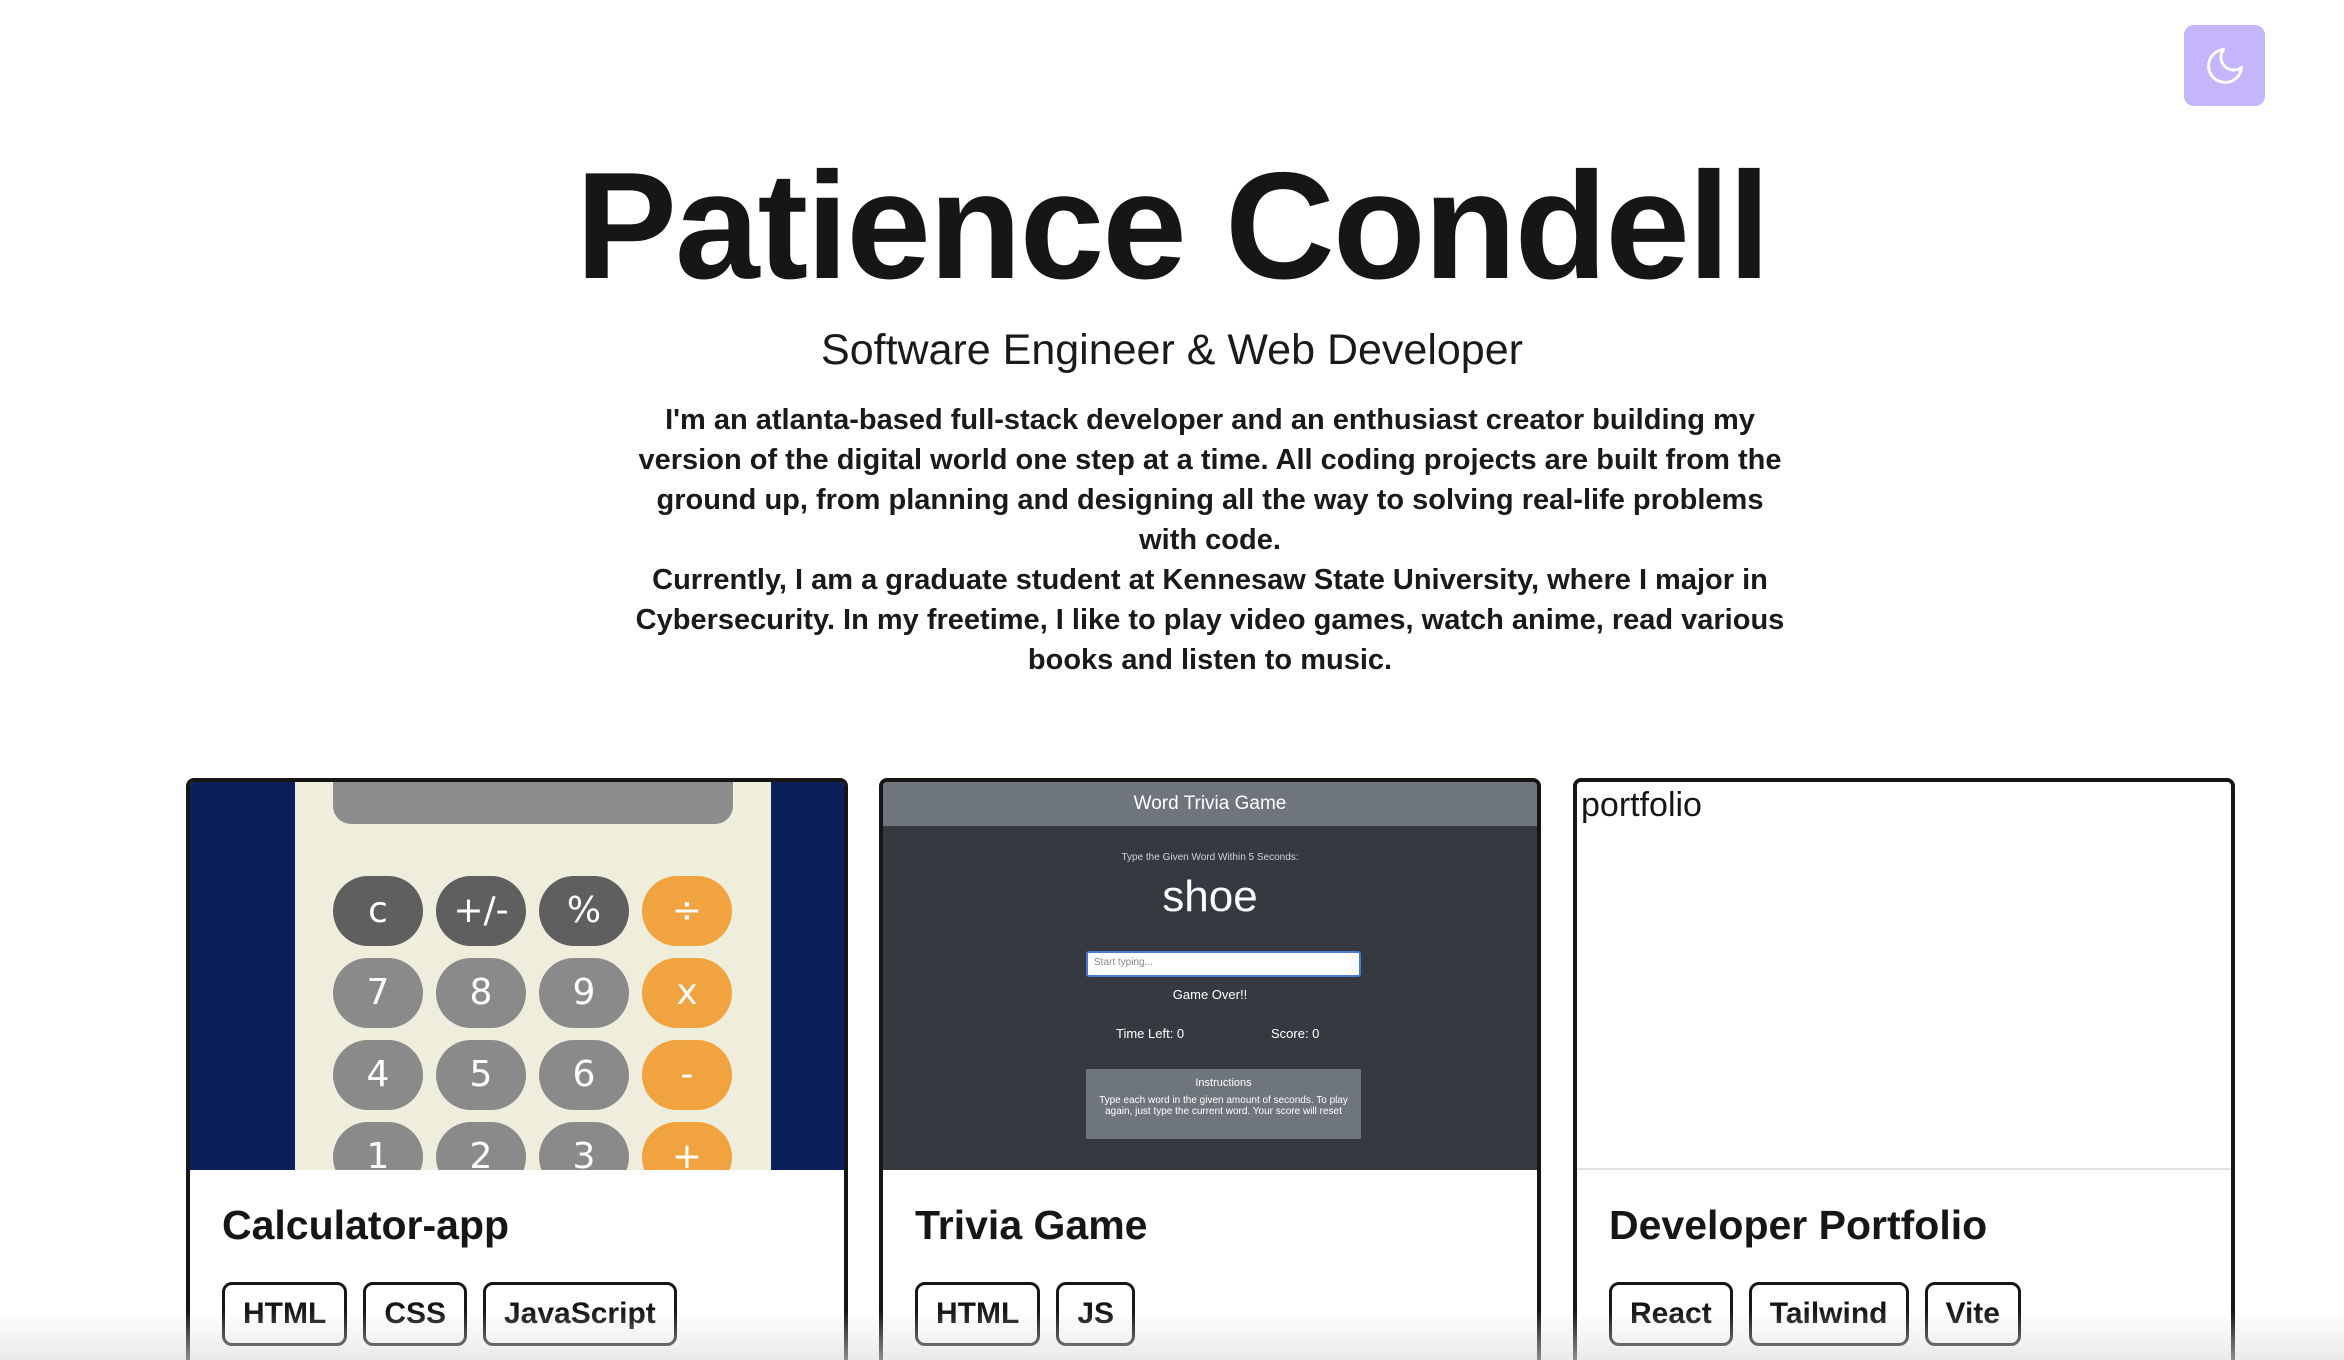 This screenshot has height=1360, width=2344. I want to click on broken-image-placeholder, so click(1904, 976).